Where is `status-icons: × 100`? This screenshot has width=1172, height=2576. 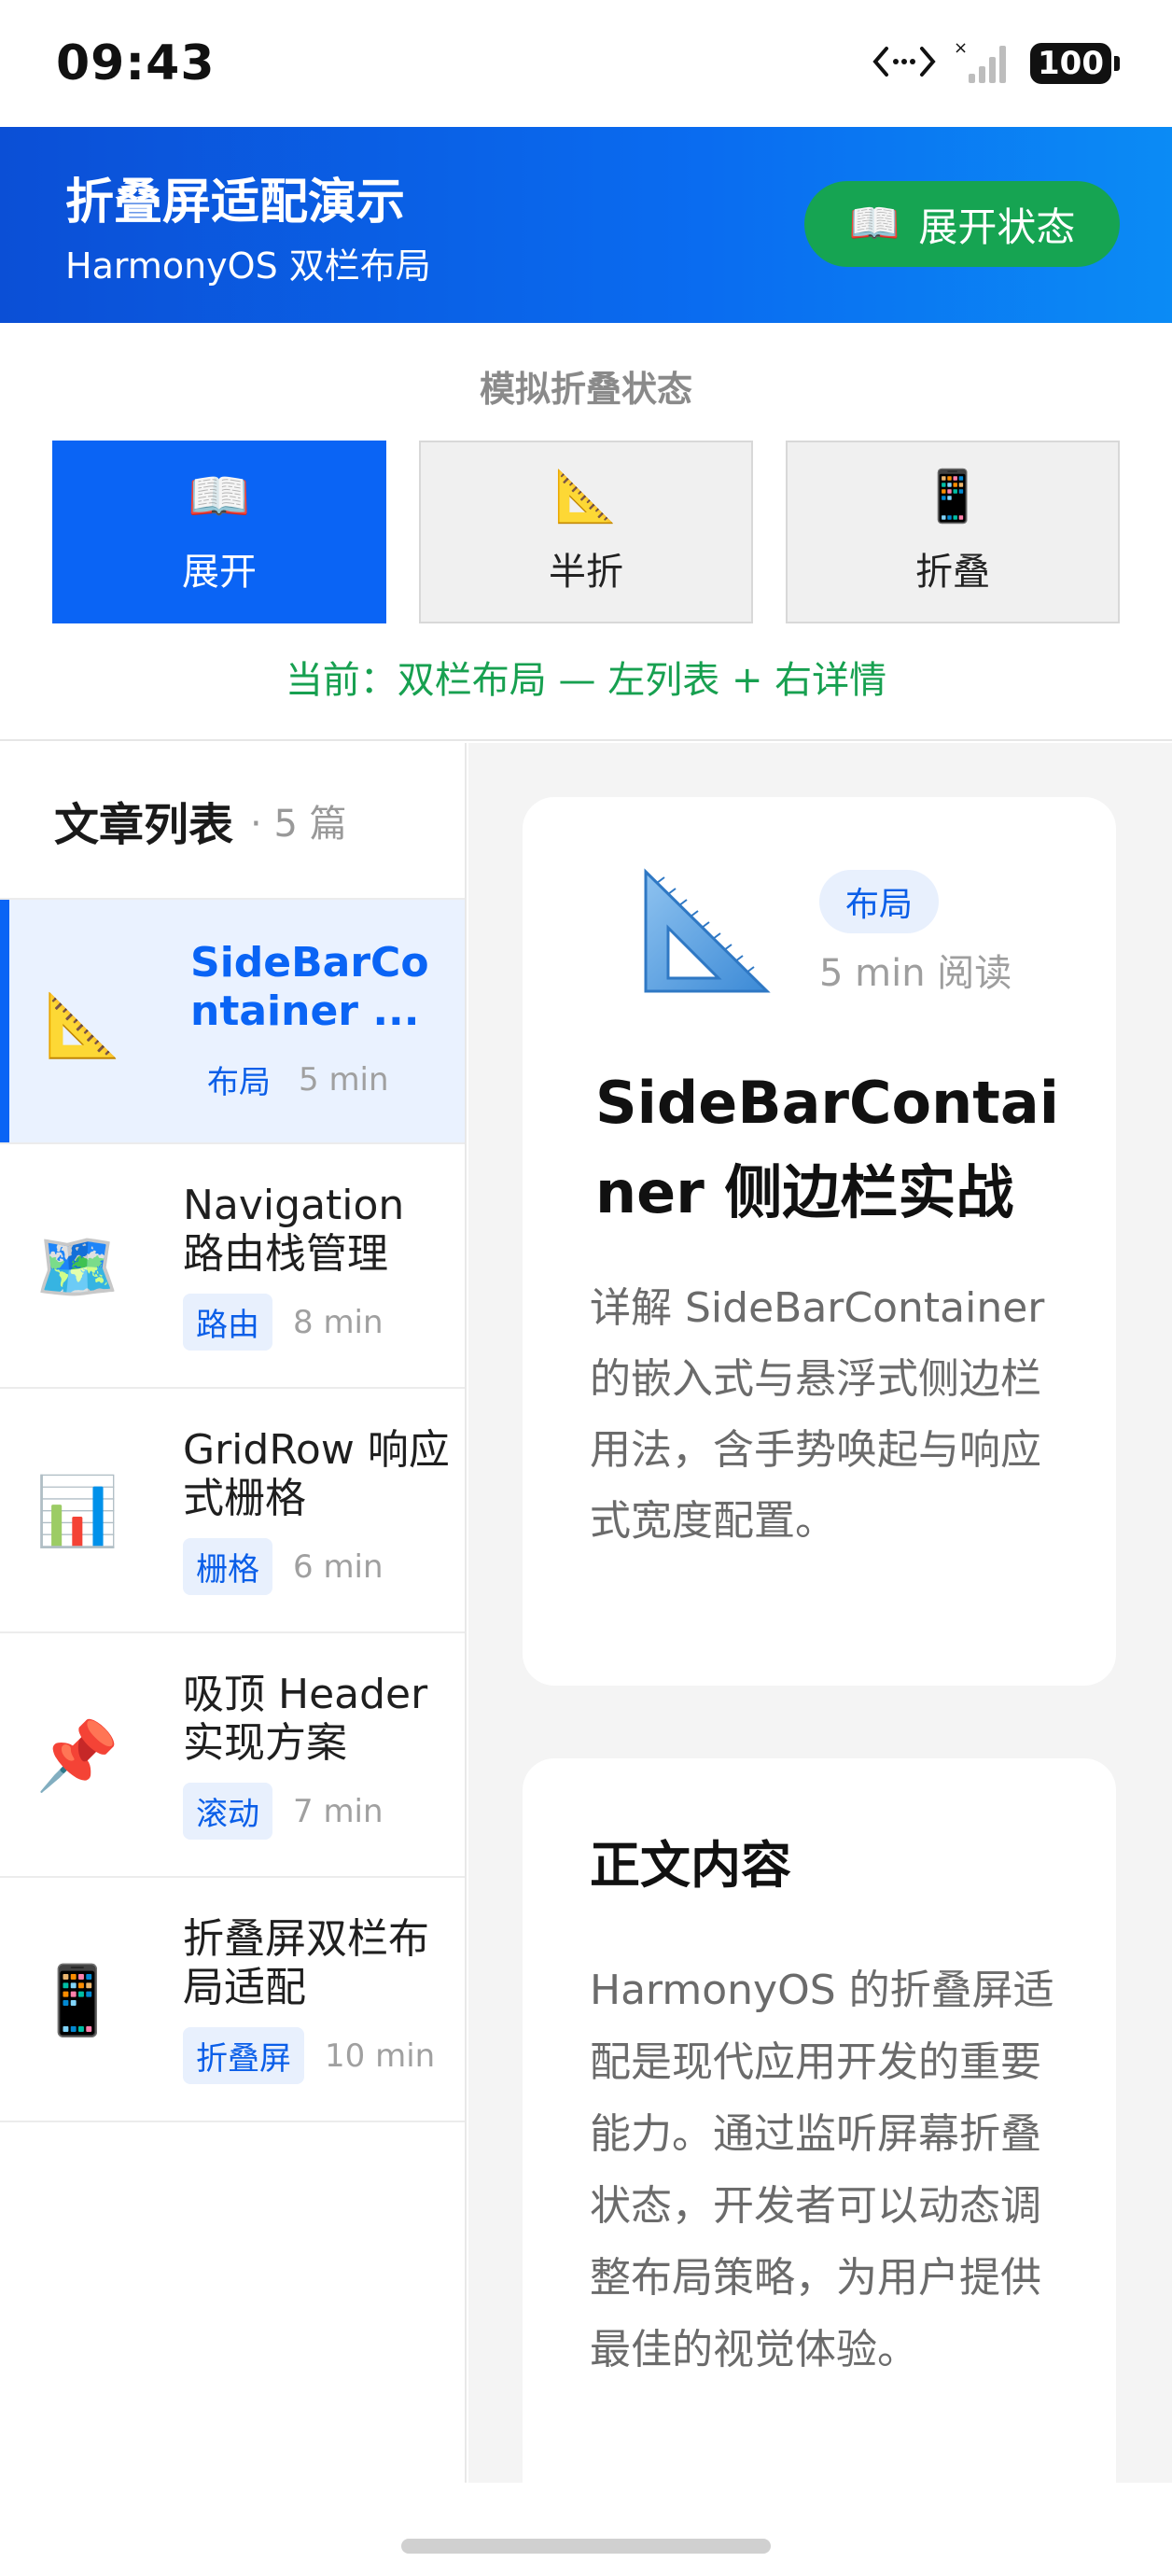 status-icons: × 100 is located at coordinates (996, 63).